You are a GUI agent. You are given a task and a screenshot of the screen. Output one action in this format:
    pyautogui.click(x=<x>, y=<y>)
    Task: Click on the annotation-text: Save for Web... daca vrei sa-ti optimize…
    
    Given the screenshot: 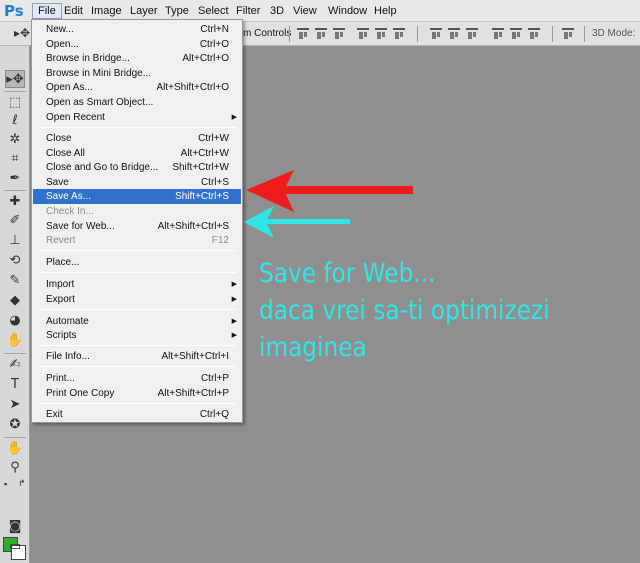 What is the action you would take?
    pyautogui.click(x=421, y=310)
    